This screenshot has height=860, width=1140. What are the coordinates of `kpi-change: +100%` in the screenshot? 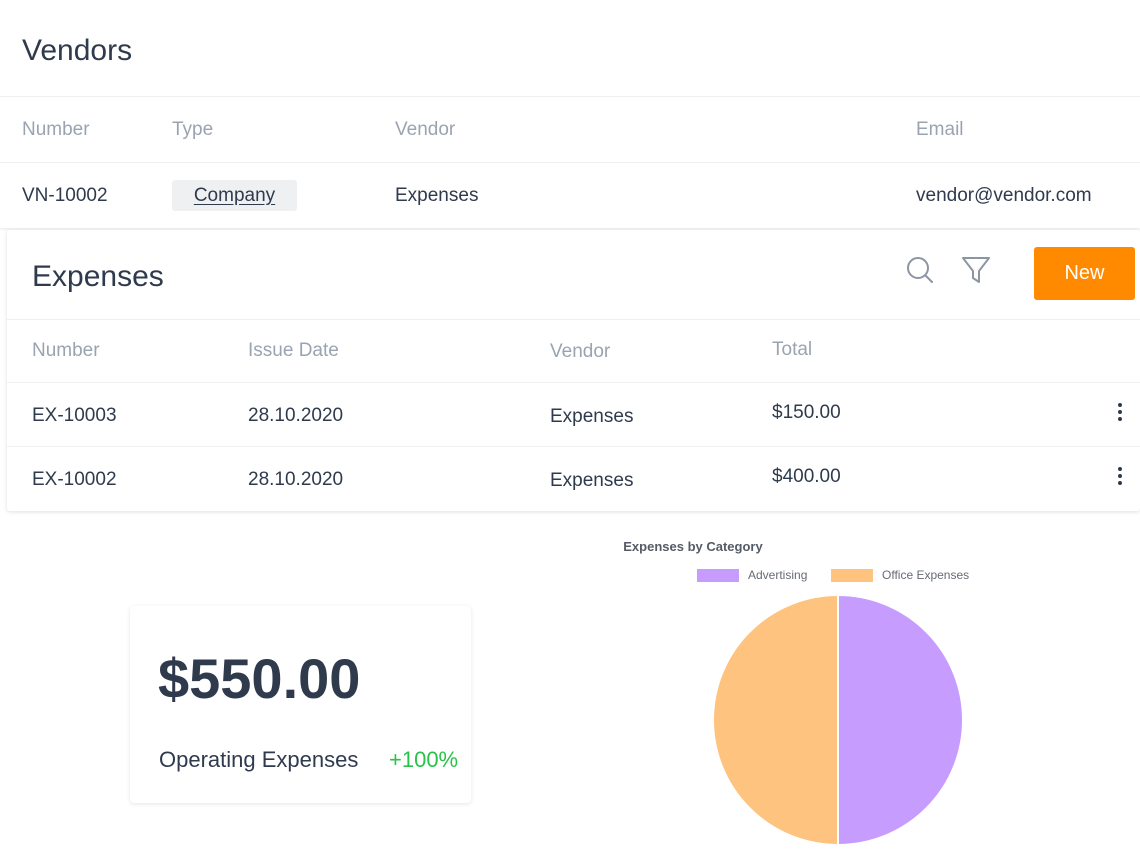 It's located at (424, 759).